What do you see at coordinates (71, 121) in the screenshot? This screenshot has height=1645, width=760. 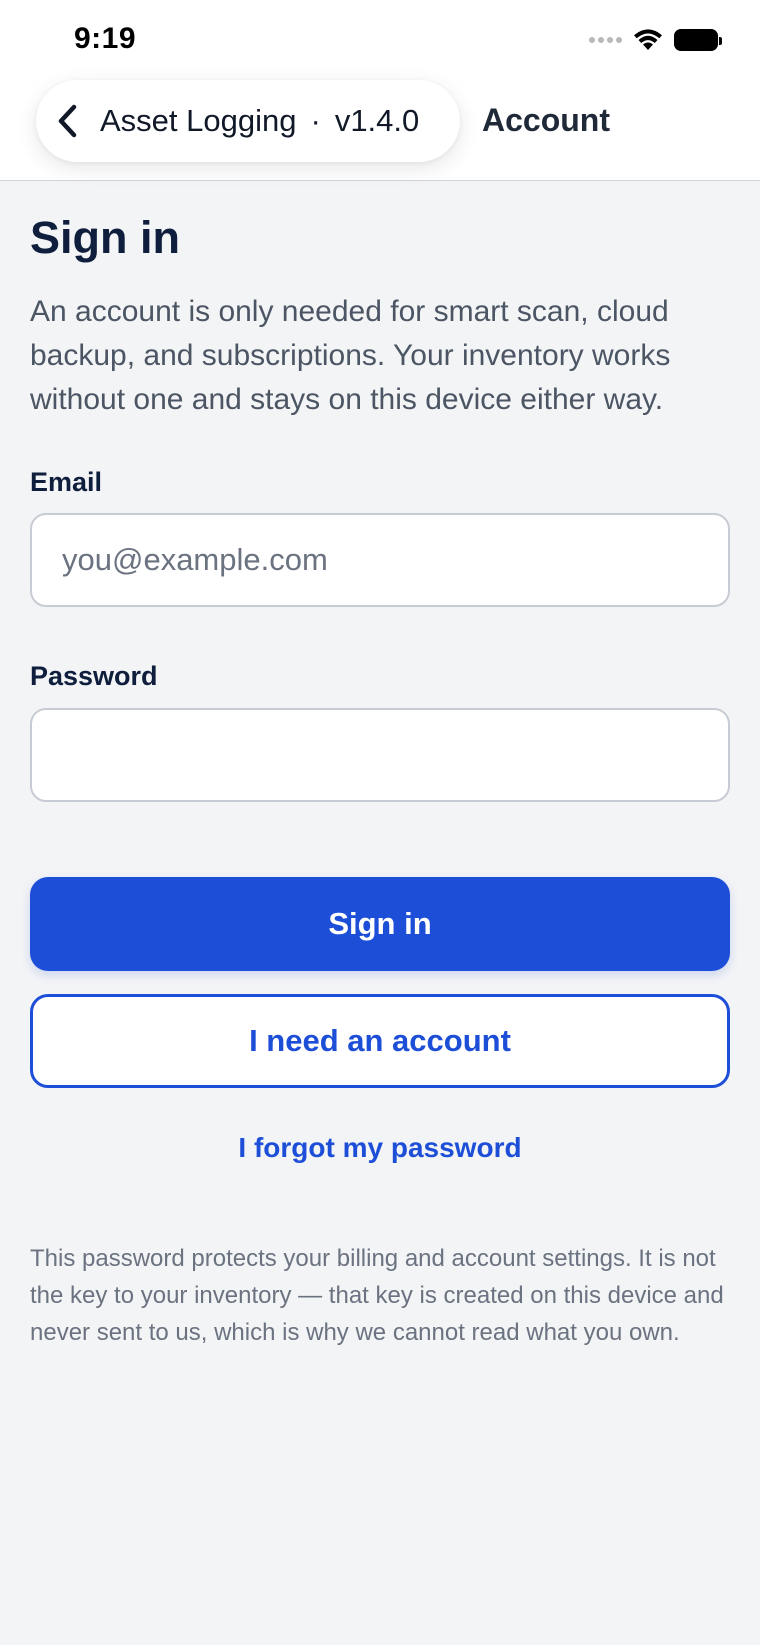 I see `chevron-left-icon` at bounding box center [71, 121].